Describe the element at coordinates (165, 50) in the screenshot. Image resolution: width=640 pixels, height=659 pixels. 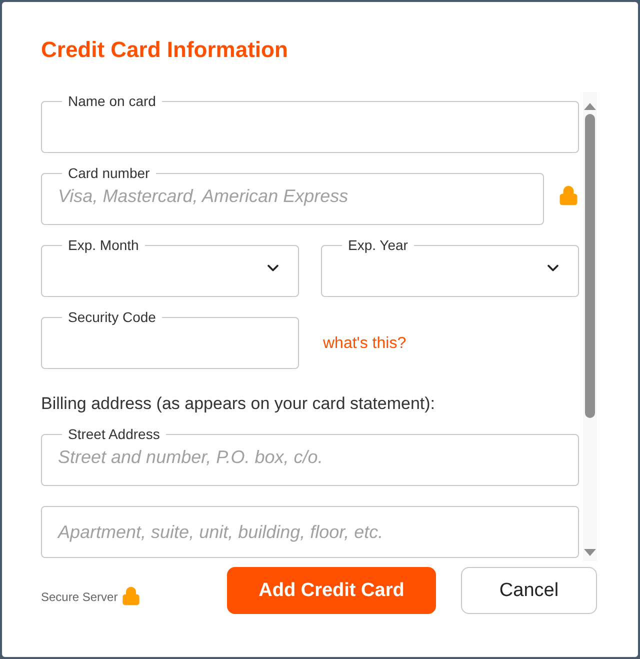
I see `dialog-title: Credit Card Information` at that location.